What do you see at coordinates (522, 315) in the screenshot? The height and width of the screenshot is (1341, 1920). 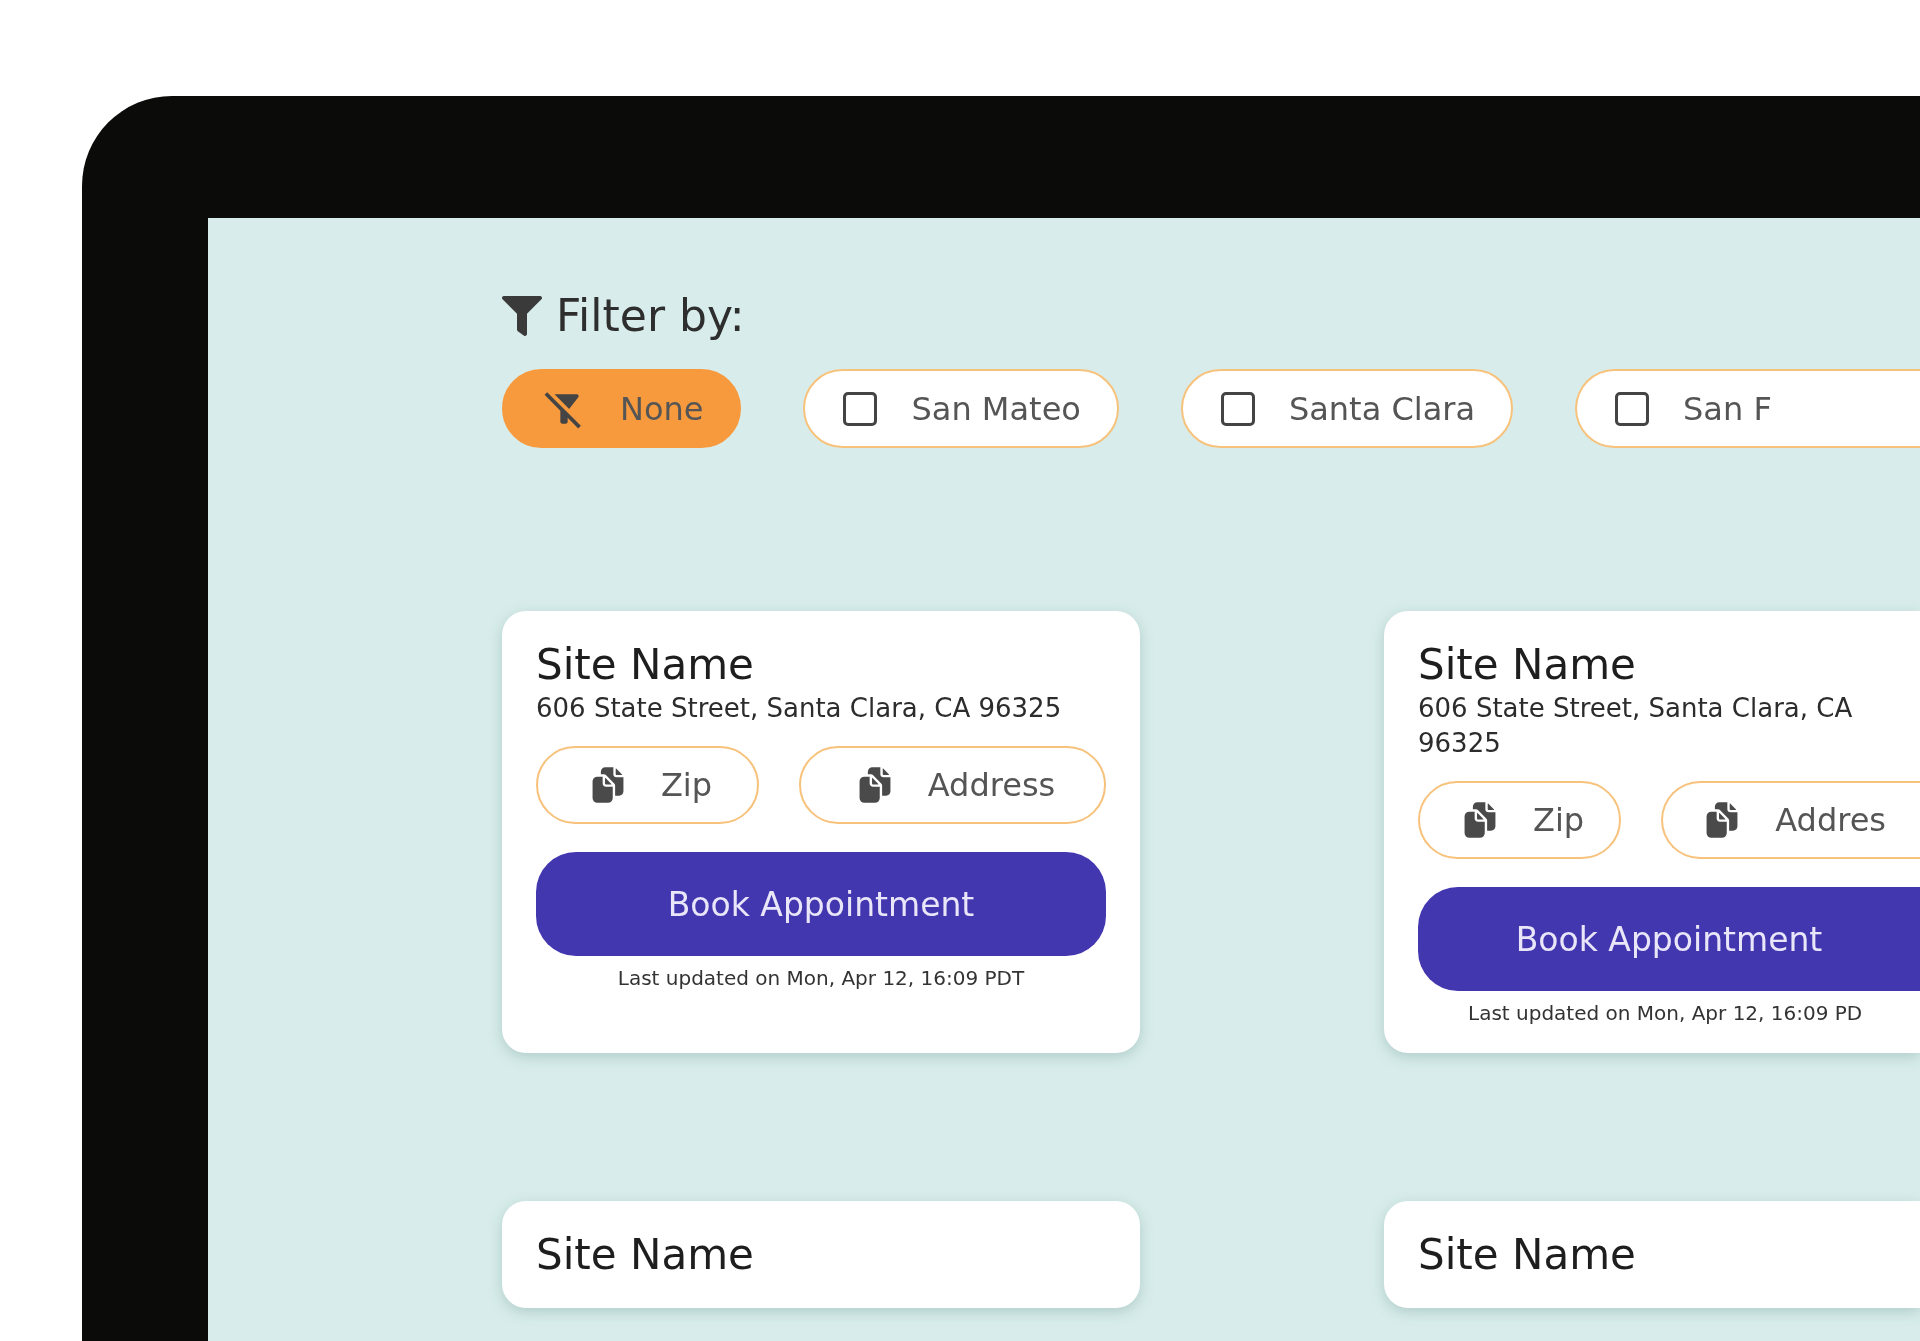 I see `filter-icon` at bounding box center [522, 315].